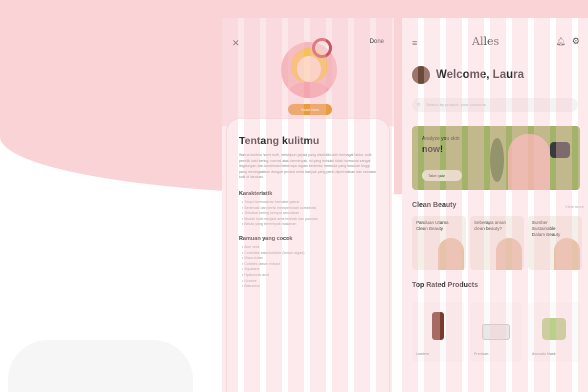 The image size is (588, 392). Describe the element at coordinates (422, 354) in the screenshot. I see `product-name: Lumiere` at that location.